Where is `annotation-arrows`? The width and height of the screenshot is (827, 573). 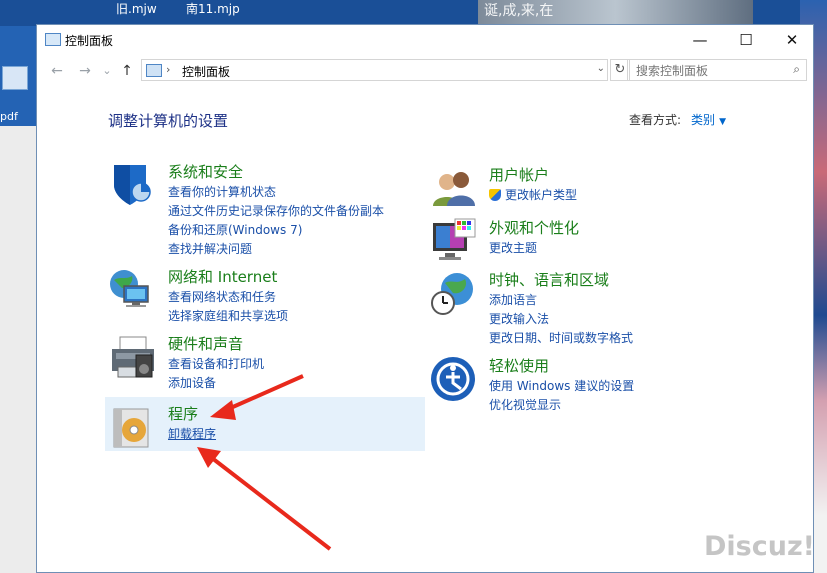
annotation-arrows is located at coordinates (264, 462).